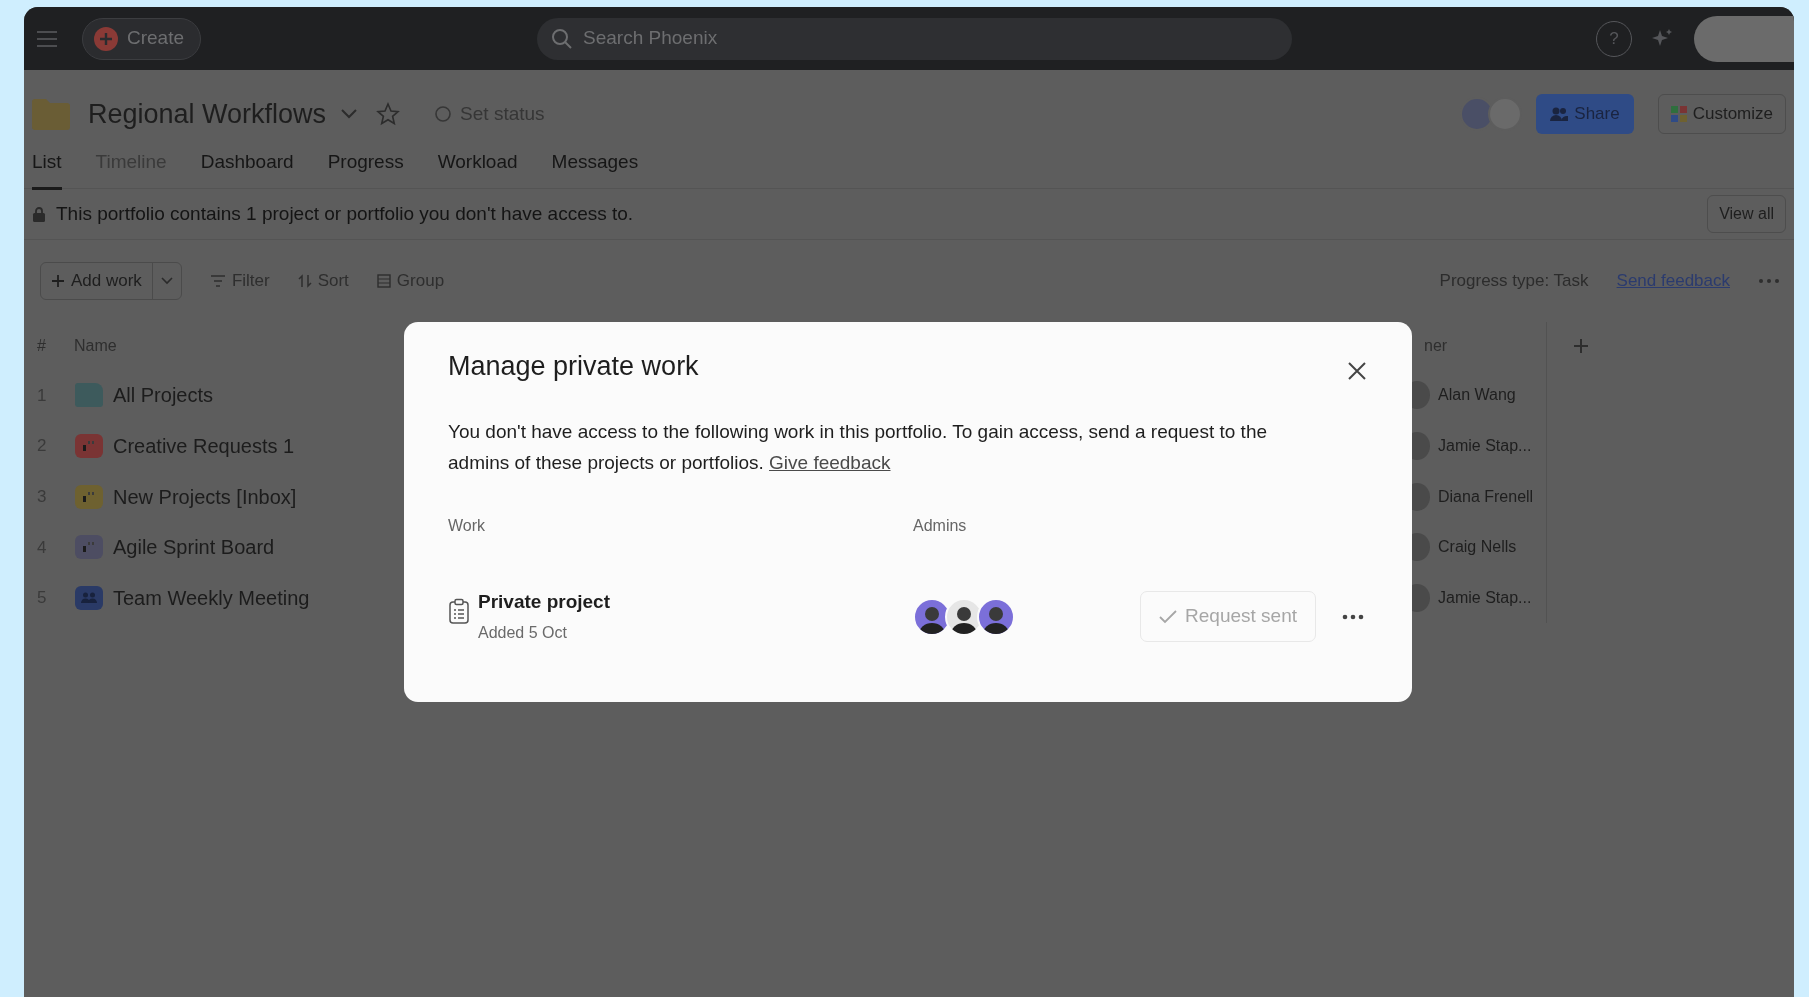  I want to click on grid-icon, so click(1678, 114).